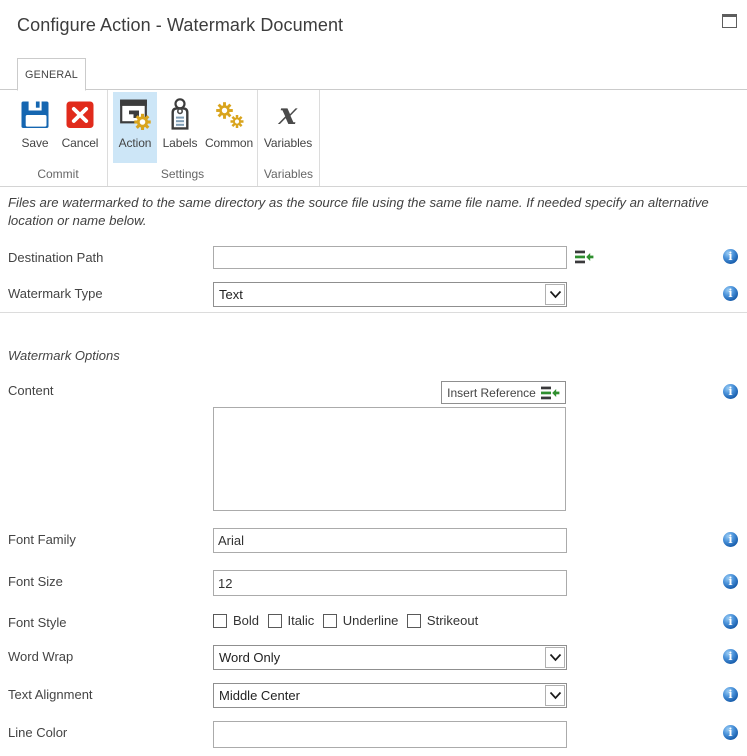 The height and width of the screenshot is (756, 747). Describe the element at coordinates (58, 174) in the screenshot. I see `ribbon-group-label-commit: Commit` at that location.